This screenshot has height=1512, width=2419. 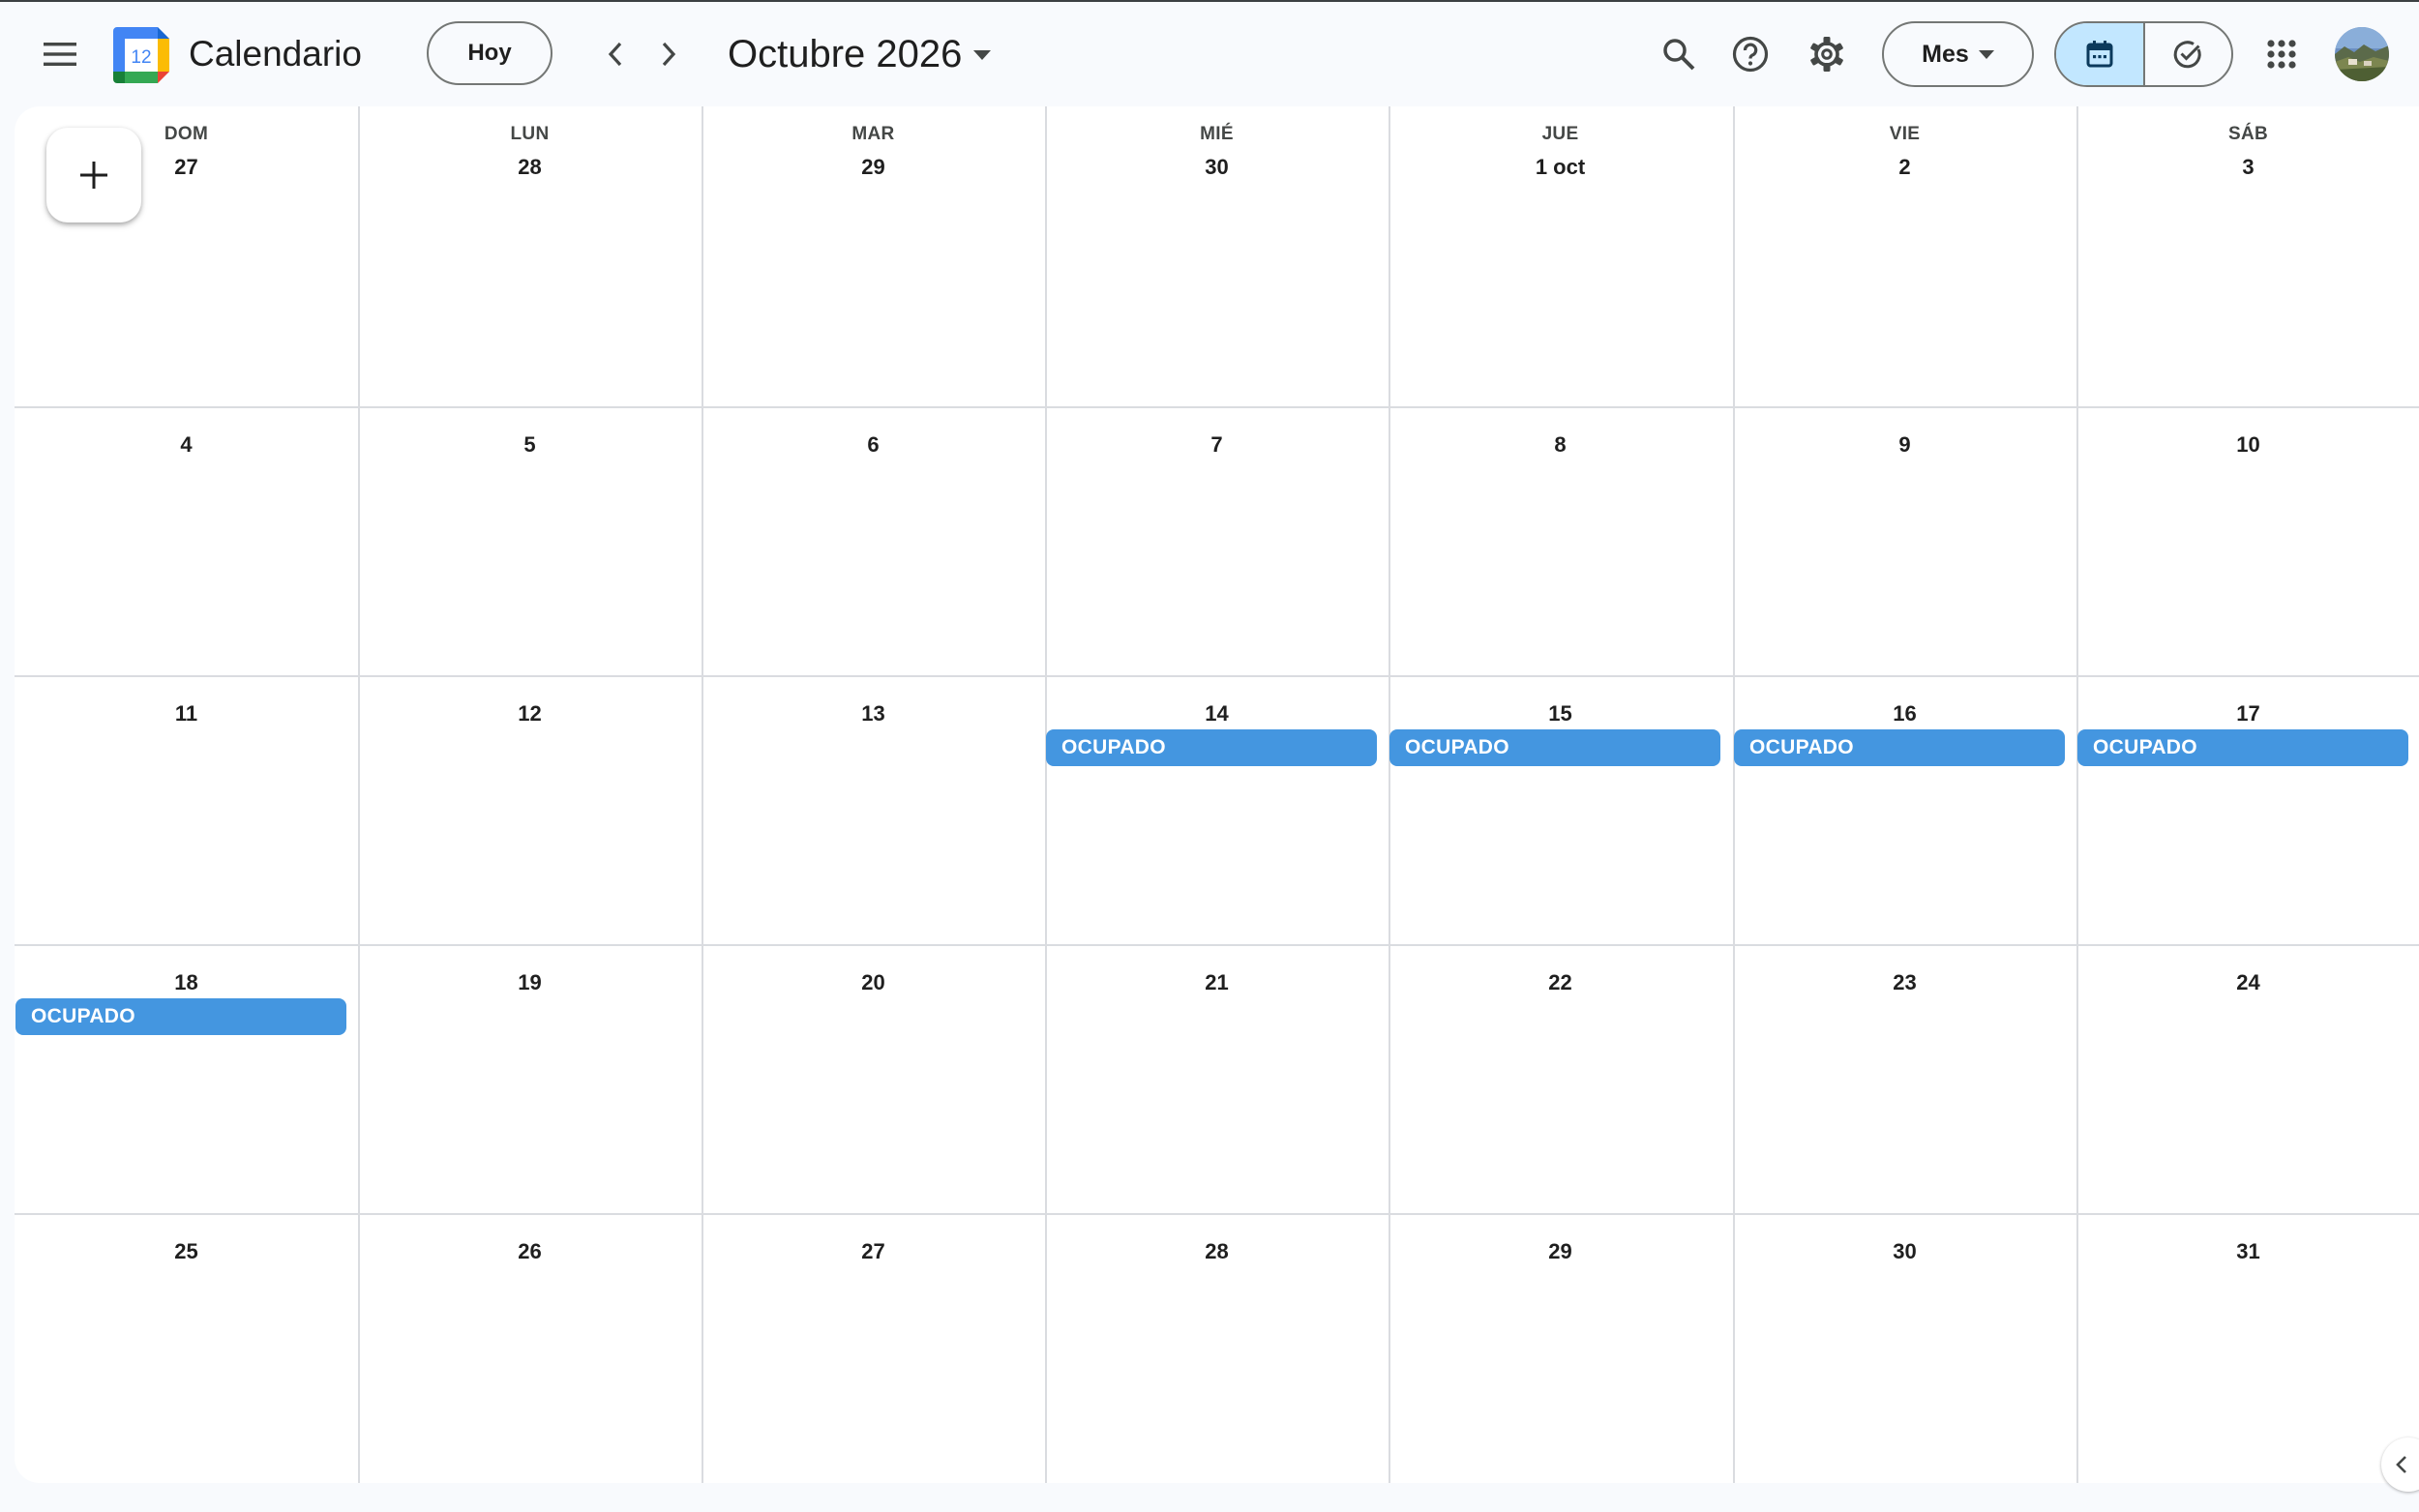 I want to click on task-check-icon, so click(x=2187, y=55).